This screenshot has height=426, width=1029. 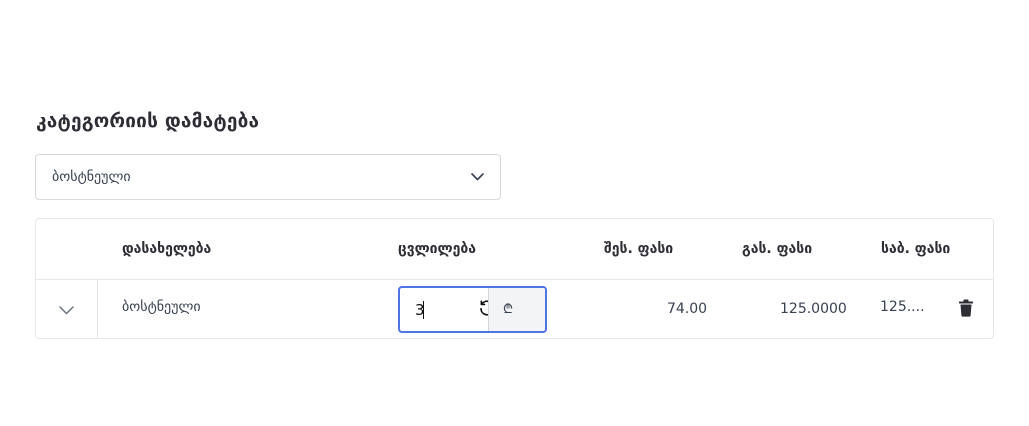 I want to click on change-field: ₾, so click(x=472, y=309).